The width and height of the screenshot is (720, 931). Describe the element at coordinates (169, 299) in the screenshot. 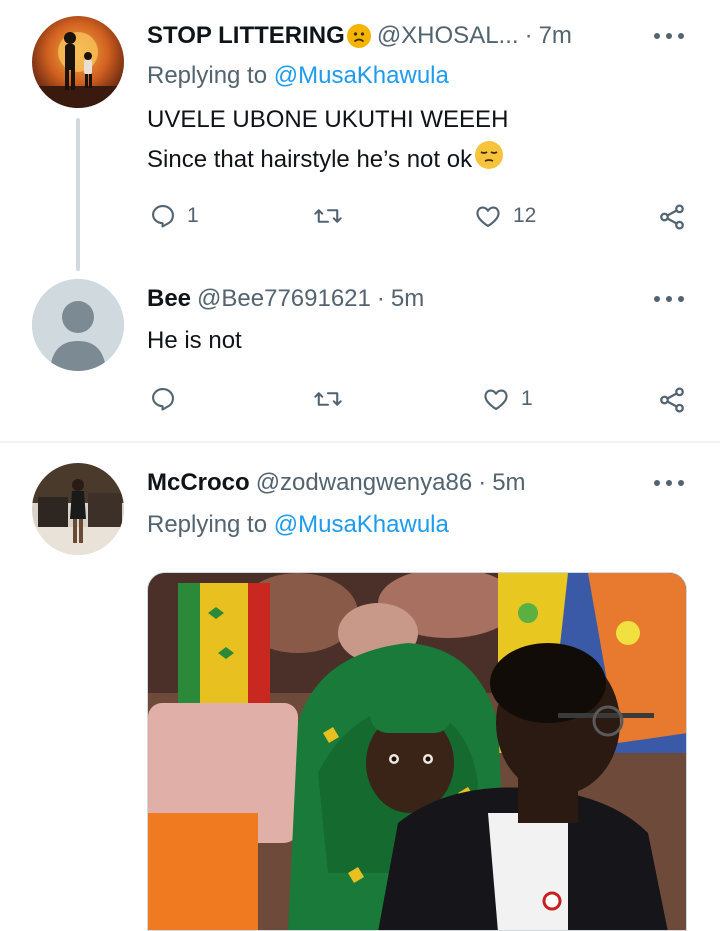

I see `display-name: Bee` at that location.